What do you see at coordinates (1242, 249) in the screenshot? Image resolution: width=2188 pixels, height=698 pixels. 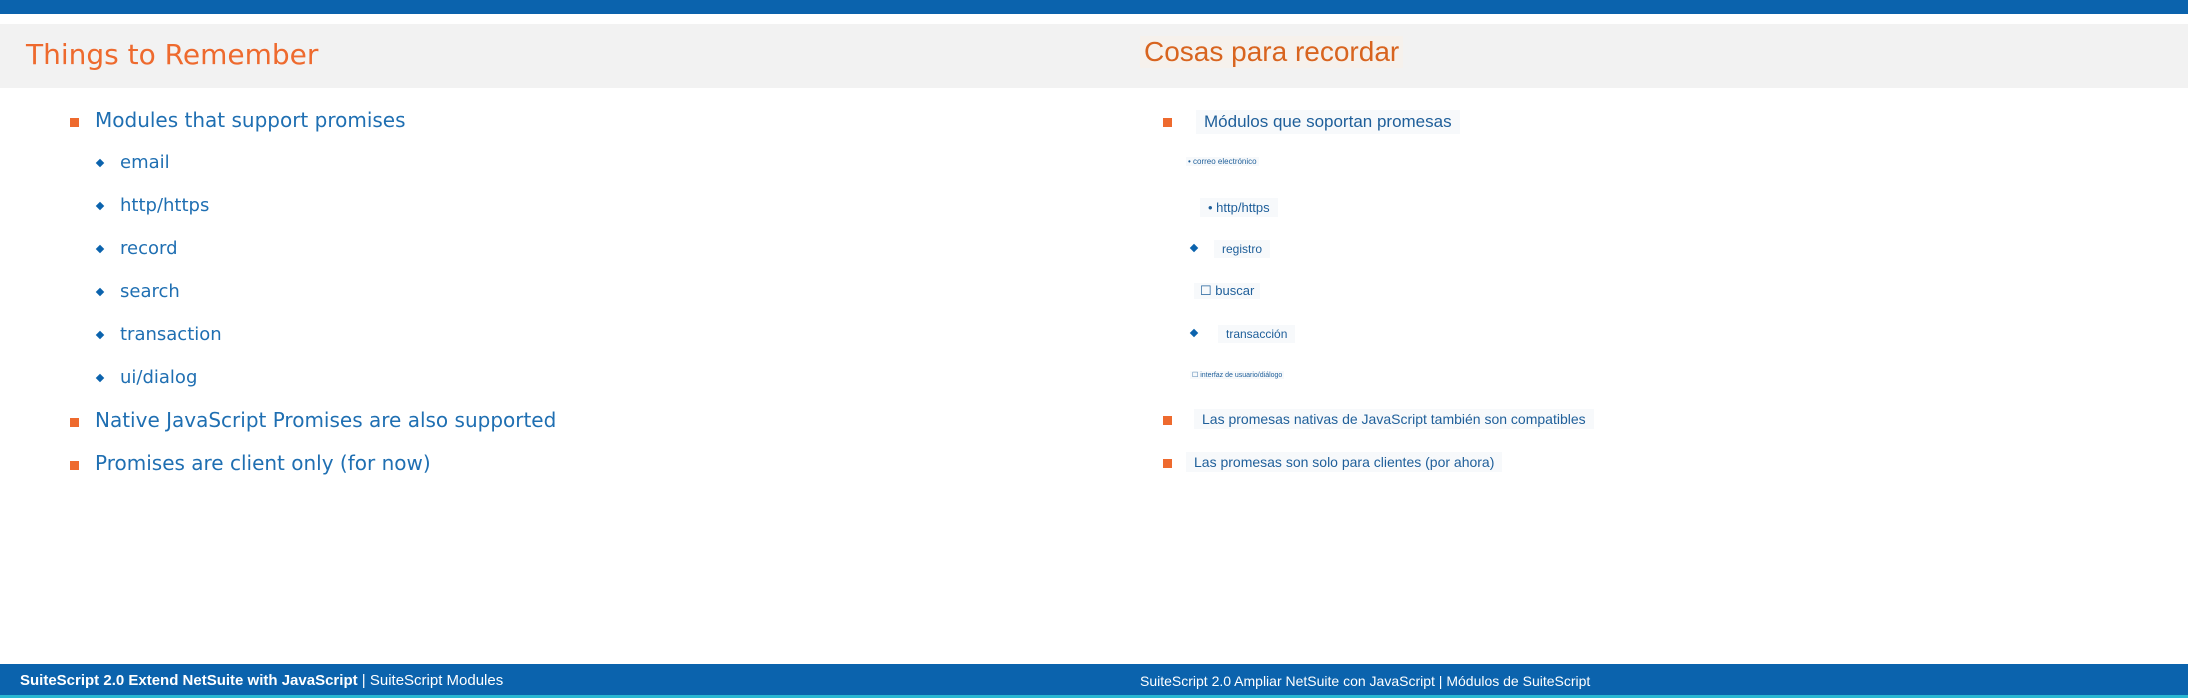 I see `list-item: registro` at bounding box center [1242, 249].